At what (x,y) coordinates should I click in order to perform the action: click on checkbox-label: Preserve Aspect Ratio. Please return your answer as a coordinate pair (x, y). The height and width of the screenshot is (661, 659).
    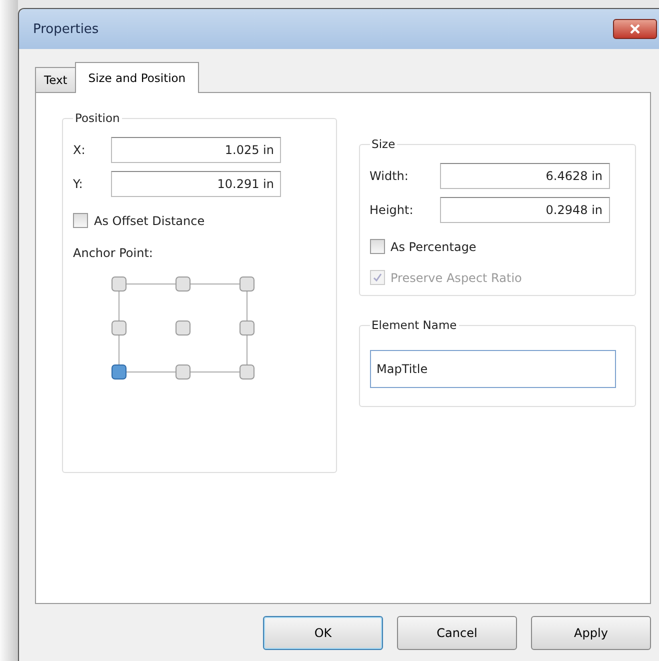
    Looking at the image, I should click on (456, 277).